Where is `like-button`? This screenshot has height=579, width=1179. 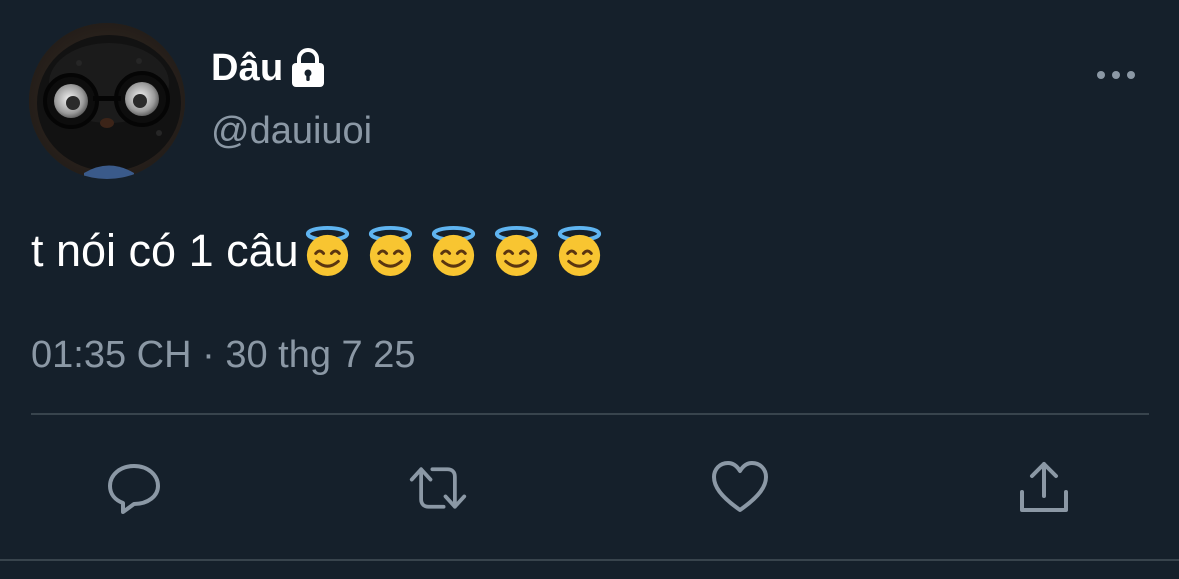 like-button is located at coordinates (740, 488).